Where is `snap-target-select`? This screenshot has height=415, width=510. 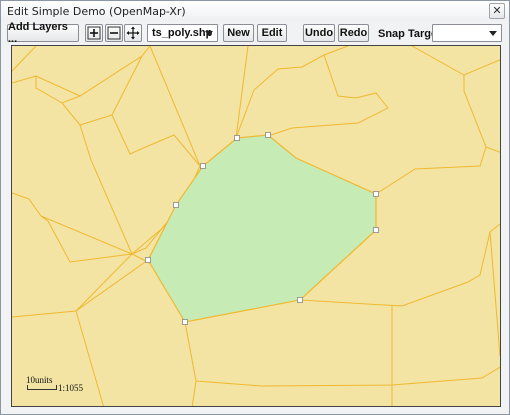 snap-target-select is located at coordinates (467, 33).